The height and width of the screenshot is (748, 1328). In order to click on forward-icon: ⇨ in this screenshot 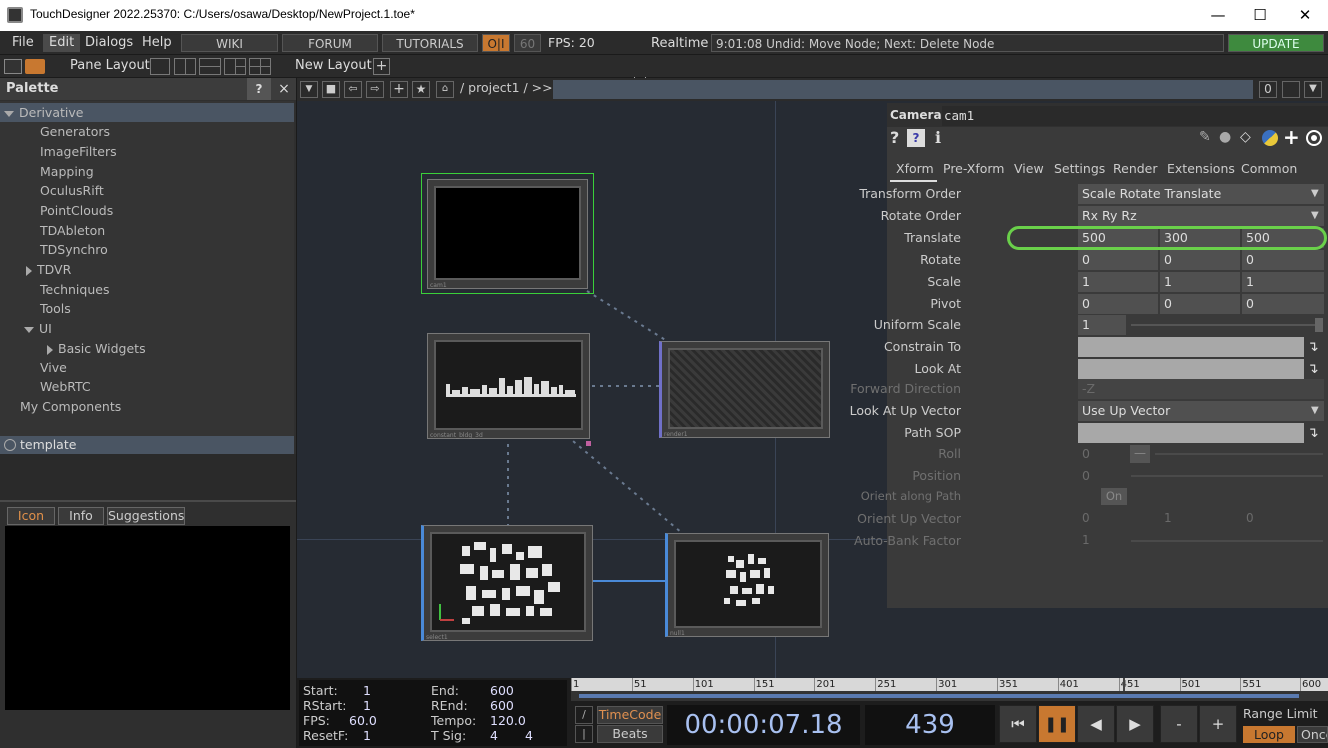, I will do `click(375, 89)`.